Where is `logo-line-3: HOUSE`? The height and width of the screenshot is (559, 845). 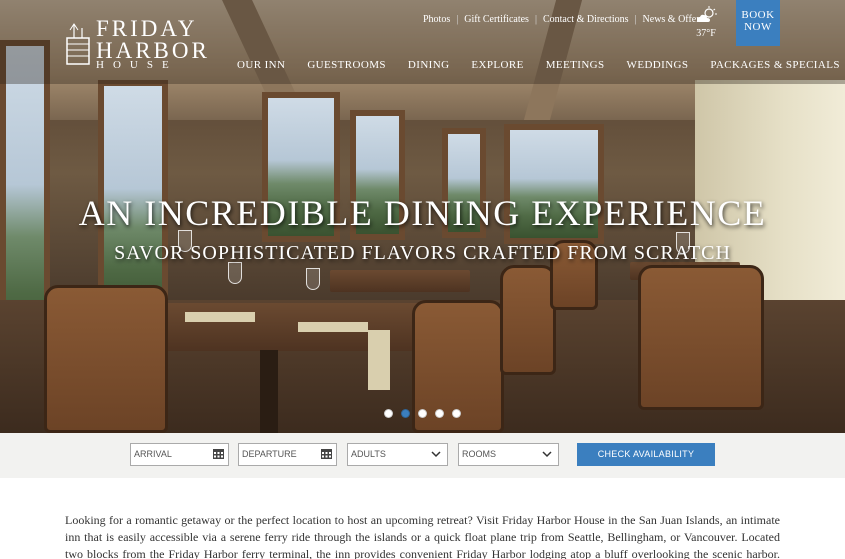
logo-line-3: HOUSE is located at coordinates (137, 65).